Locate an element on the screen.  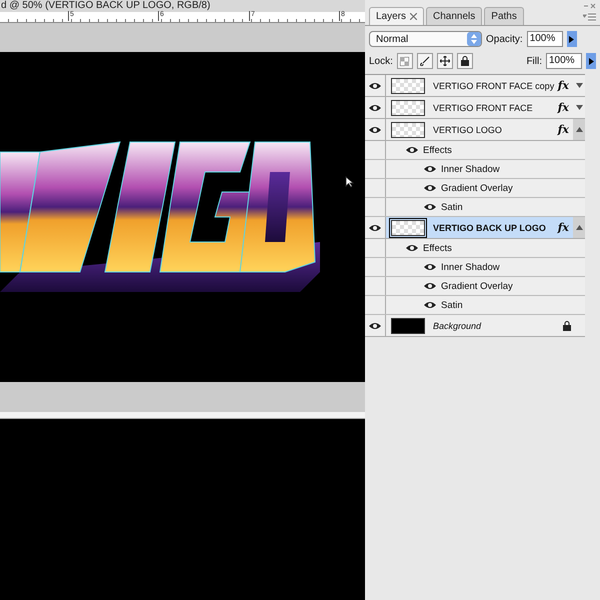
layer-name: Background is located at coordinates (457, 325).